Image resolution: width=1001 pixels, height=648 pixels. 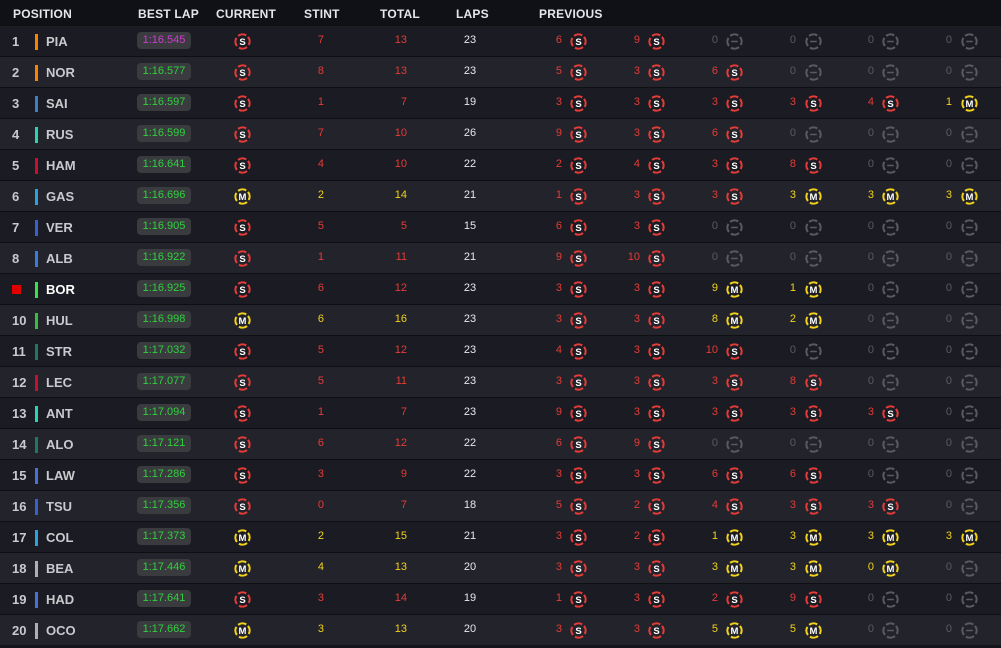 I want to click on position-number: 19, so click(x=19, y=599).